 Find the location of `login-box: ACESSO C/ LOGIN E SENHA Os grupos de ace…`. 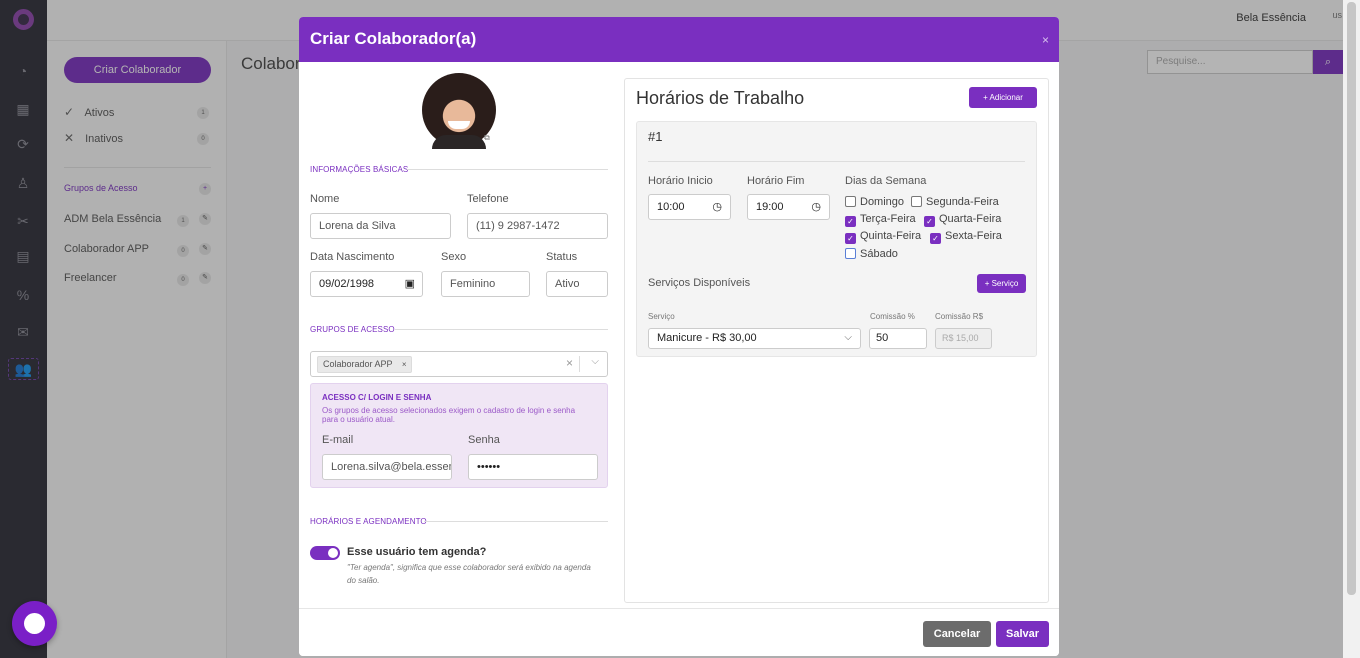

login-box: ACESSO C/ LOGIN E SENHA Os grupos de ace… is located at coordinates (459, 435).